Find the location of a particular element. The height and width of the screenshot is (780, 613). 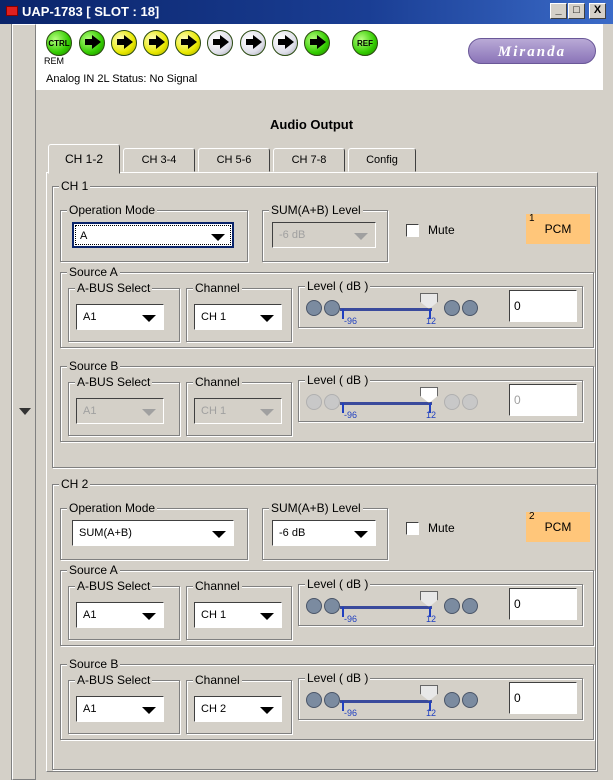

sum-level-select-value: -6 dB is located at coordinates (292, 533).